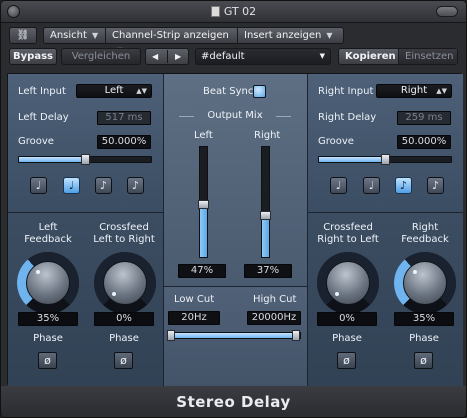 This screenshot has height=418, width=467. I want to click on right-phase-invert-button: ø, so click(423, 360).